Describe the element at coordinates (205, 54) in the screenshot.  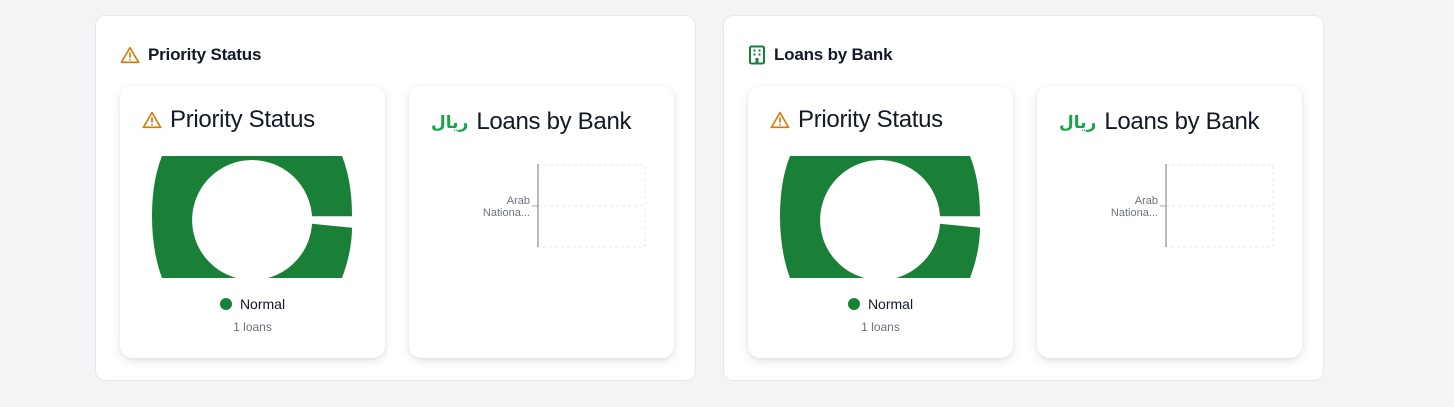
I see `panel-title: Priority Status` at that location.